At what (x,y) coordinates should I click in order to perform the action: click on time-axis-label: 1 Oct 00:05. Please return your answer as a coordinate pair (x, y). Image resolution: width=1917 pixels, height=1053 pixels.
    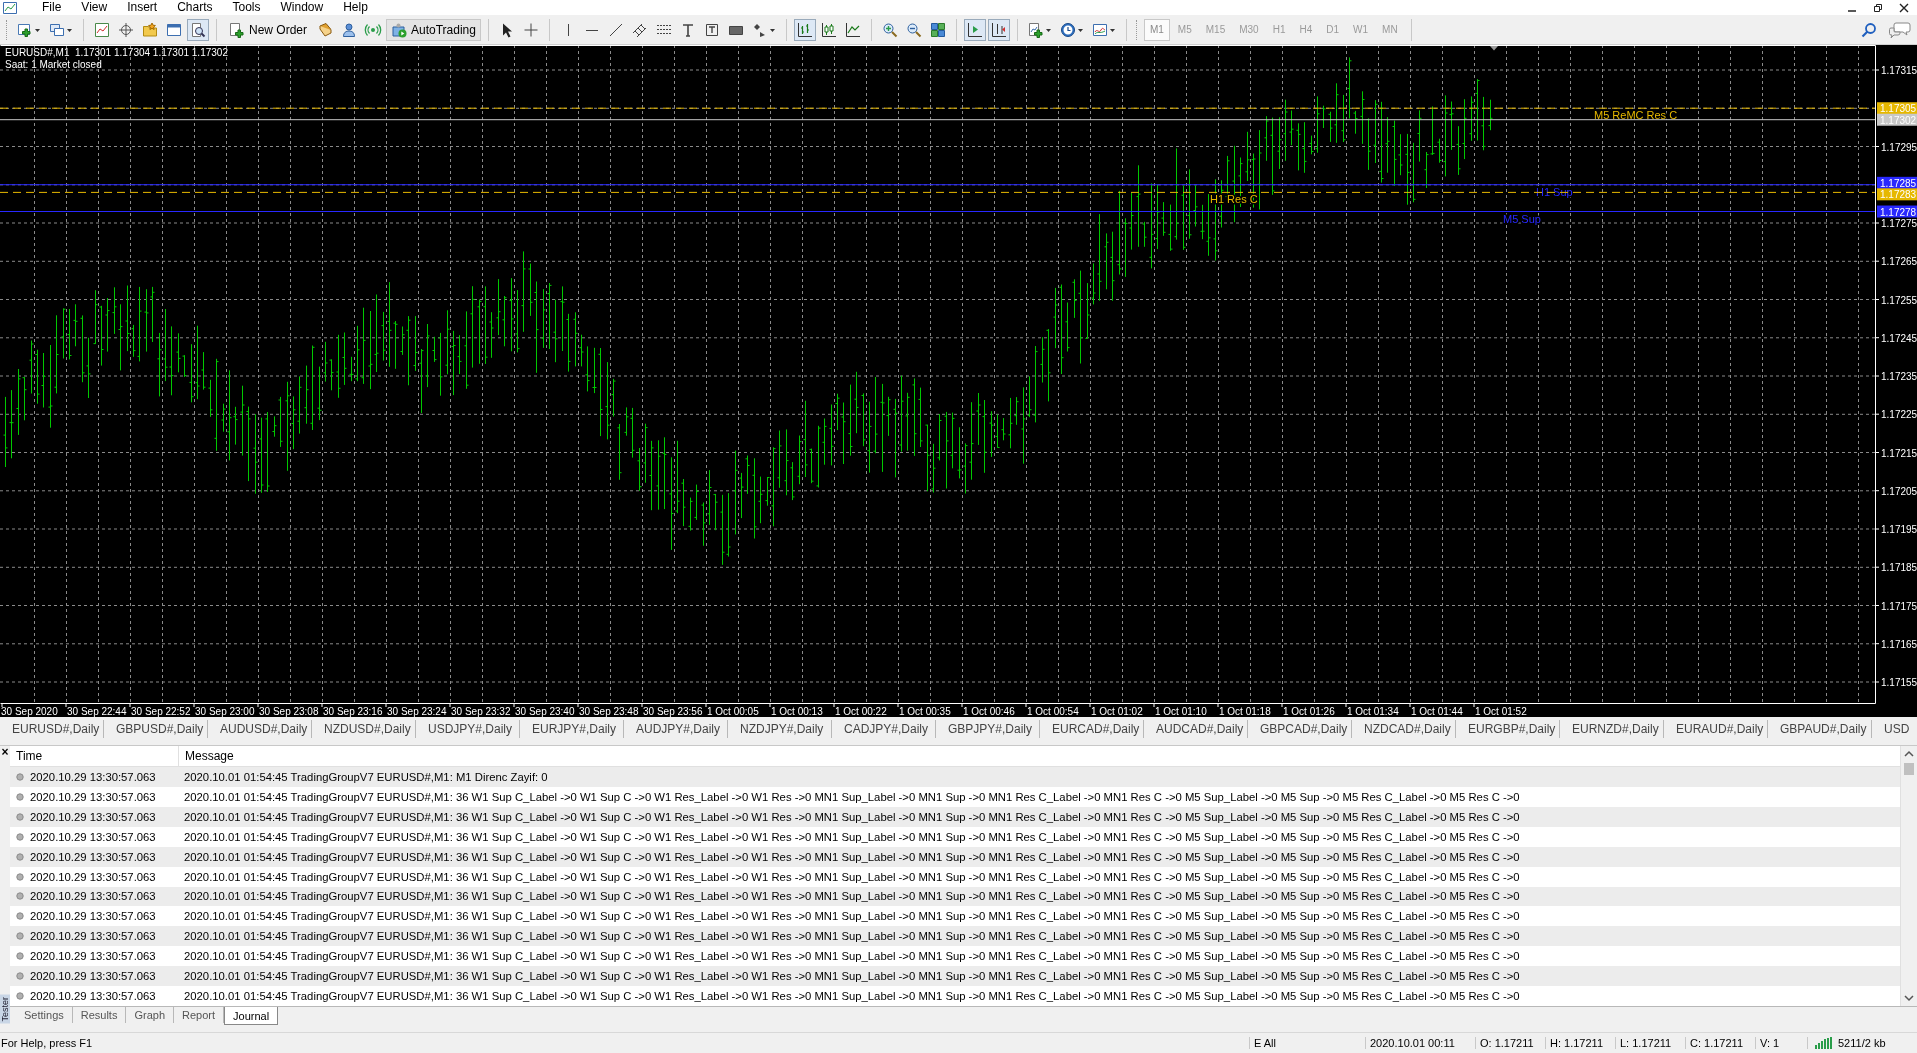
    Looking at the image, I should click on (733, 711).